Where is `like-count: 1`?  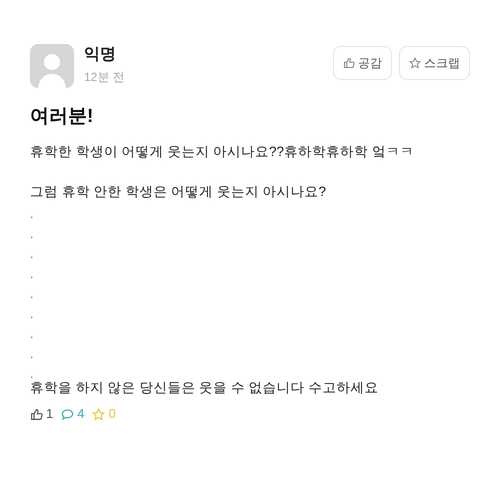
like-count: 1 is located at coordinates (50, 414).